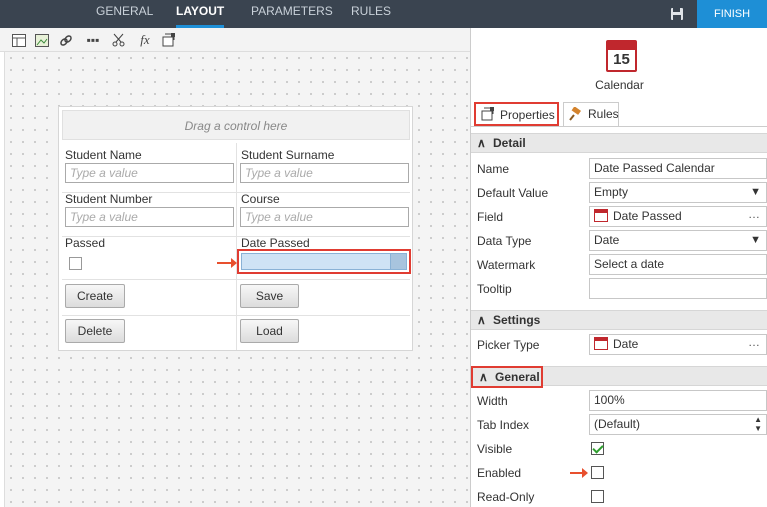 The height and width of the screenshot is (507, 767). I want to click on student-name-input: Type a value, so click(149, 173).